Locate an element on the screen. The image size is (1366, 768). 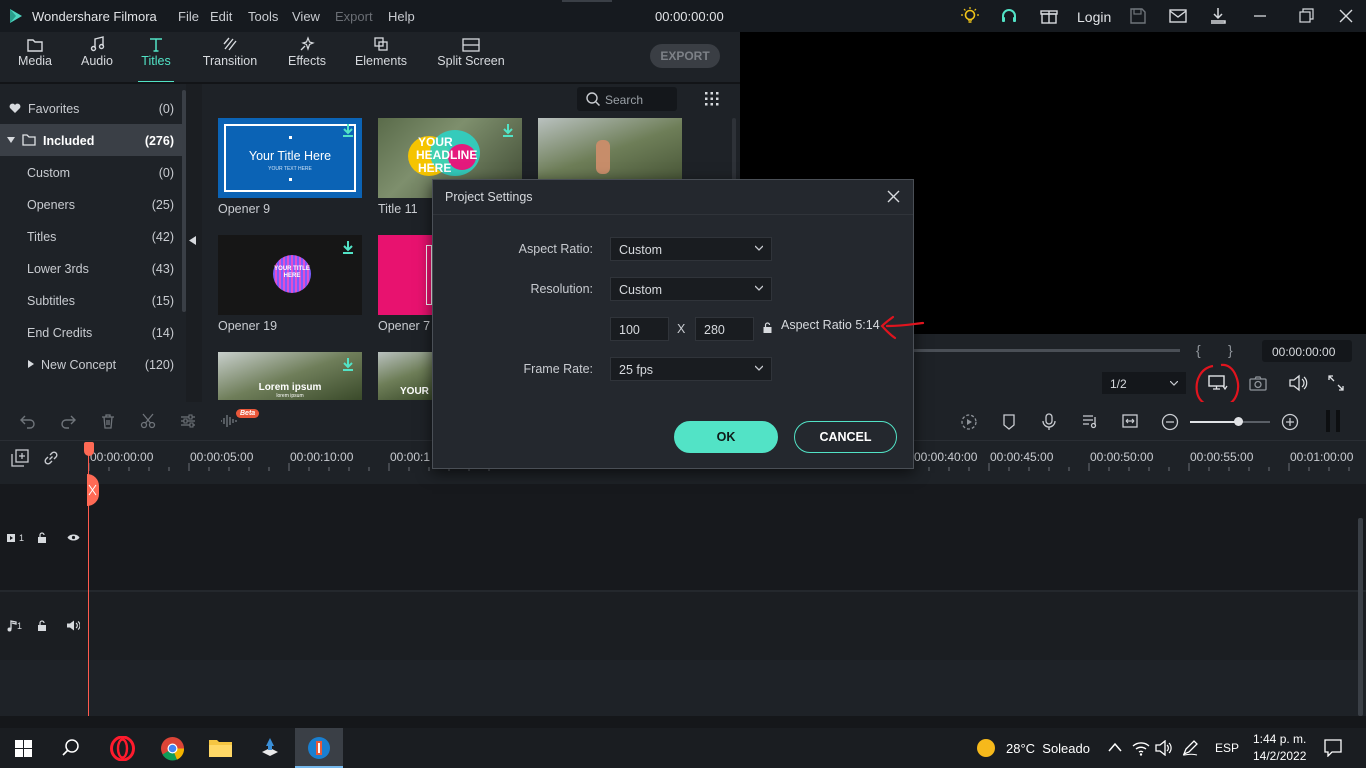
clock-date: 14/2/2022 is located at coordinates (1279, 756).